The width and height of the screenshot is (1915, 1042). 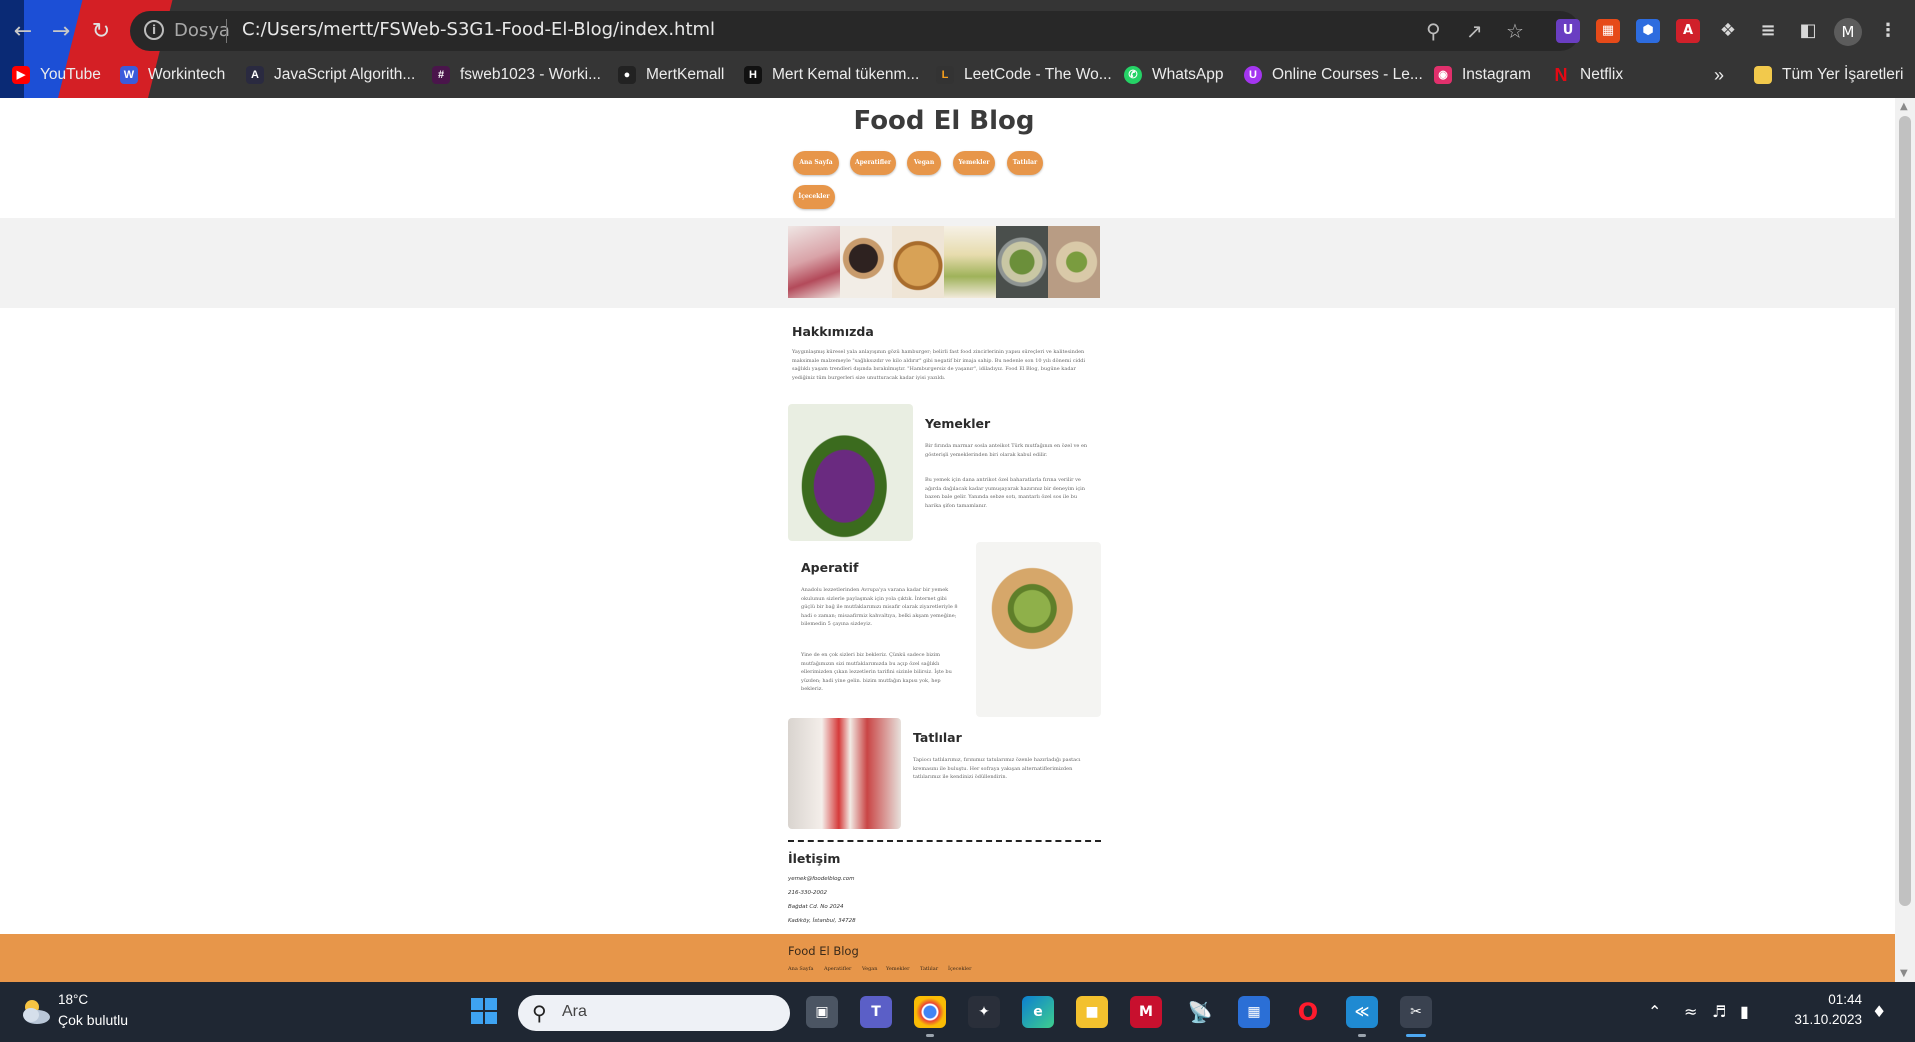 What do you see at coordinates (1515, 31) in the screenshot?
I see `bookmark-star-icon: ☆` at bounding box center [1515, 31].